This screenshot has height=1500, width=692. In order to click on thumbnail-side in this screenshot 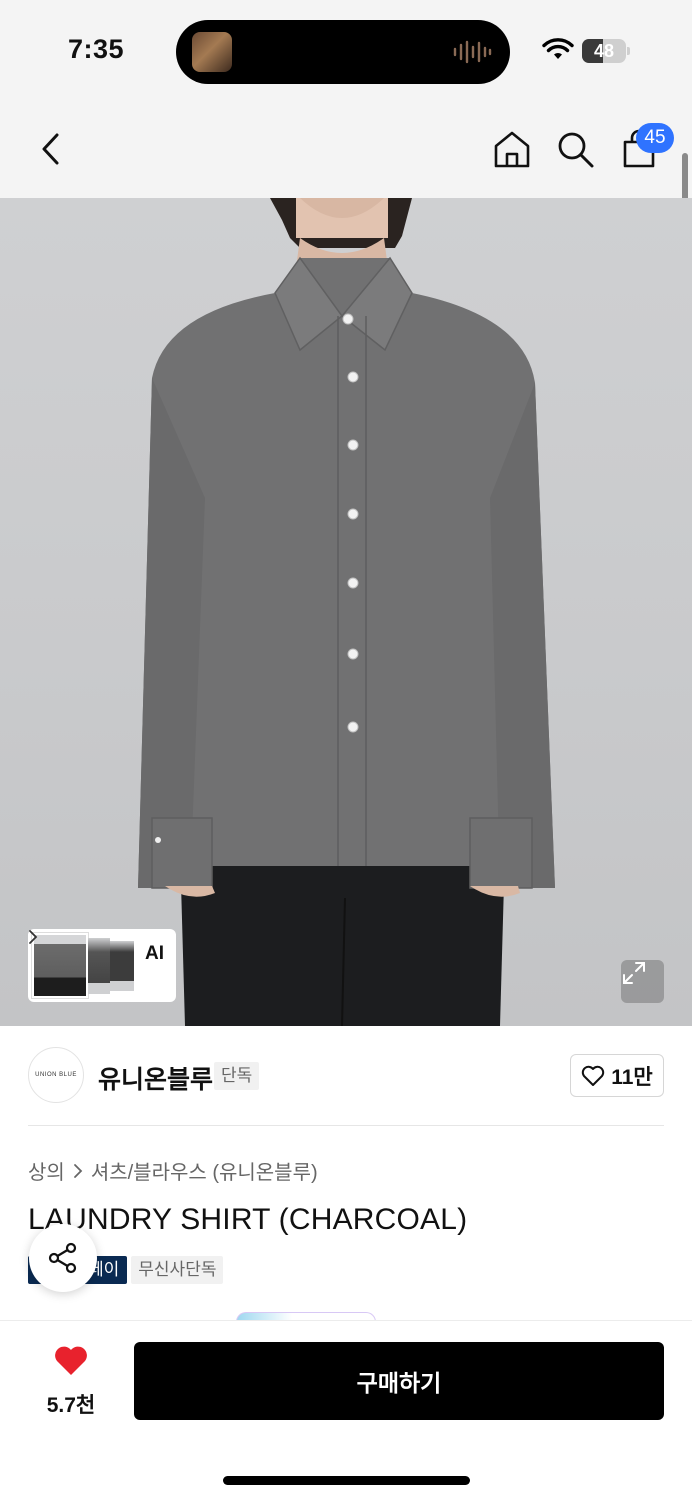, I will do `click(99, 966)`.